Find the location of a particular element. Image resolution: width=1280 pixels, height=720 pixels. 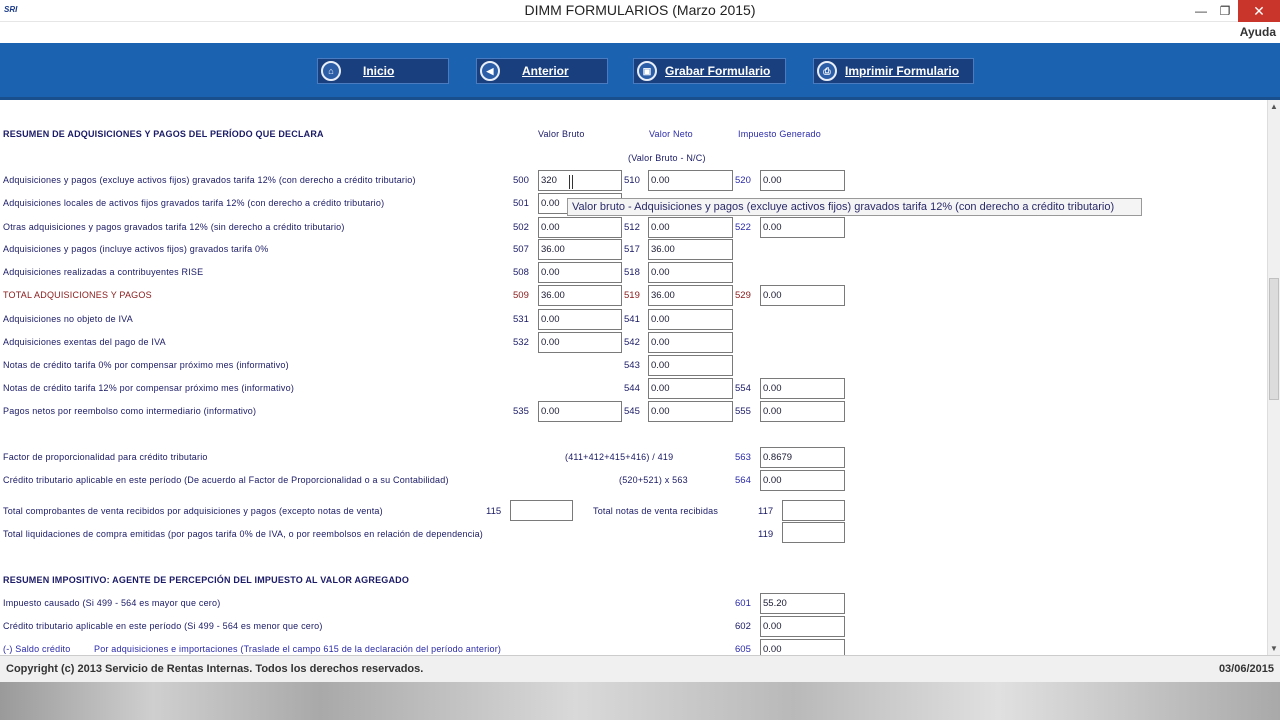

tax-credit-field: 0.00 is located at coordinates (802, 626).